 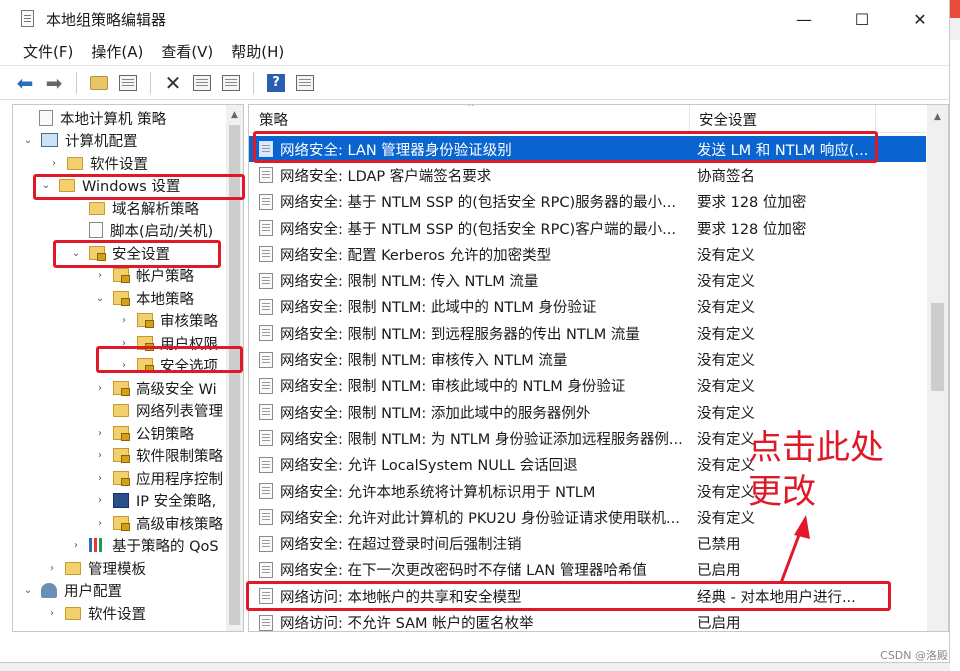 I want to click on maximize-button: ☐, so click(x=862, y=19).